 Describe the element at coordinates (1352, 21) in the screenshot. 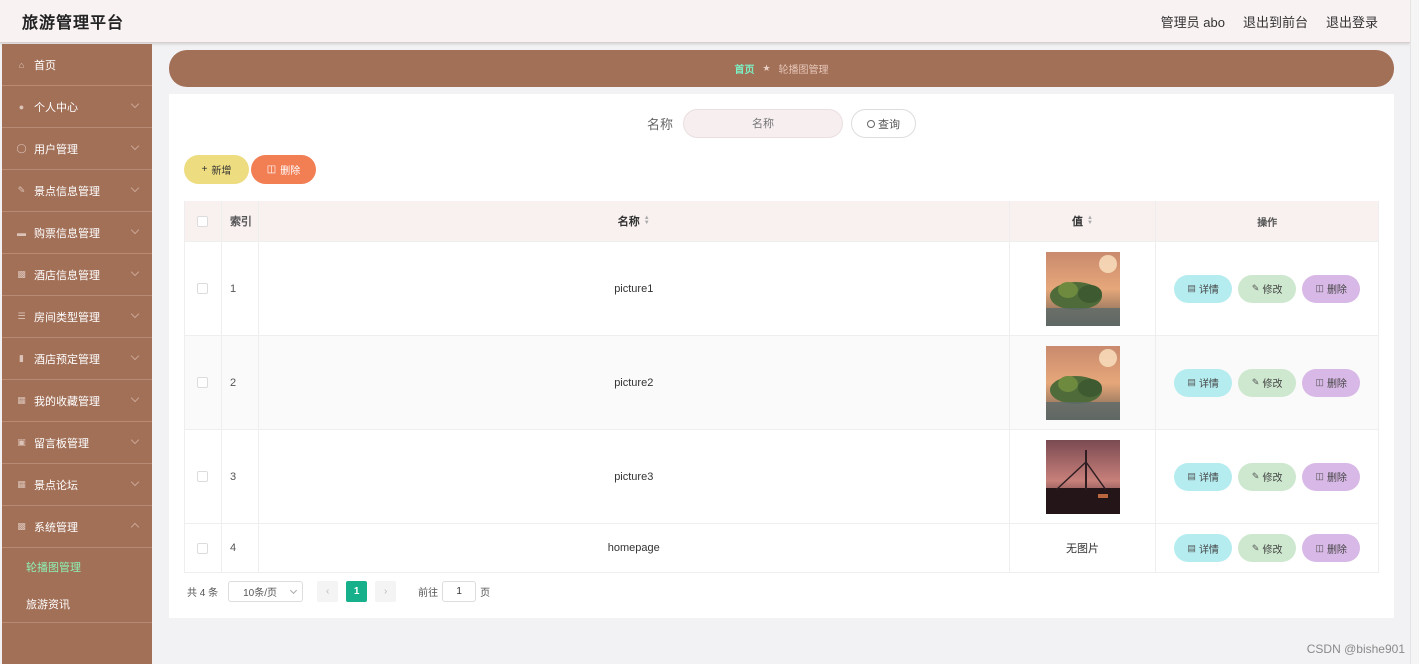

I see `logout-link: 退出登录` at that location.